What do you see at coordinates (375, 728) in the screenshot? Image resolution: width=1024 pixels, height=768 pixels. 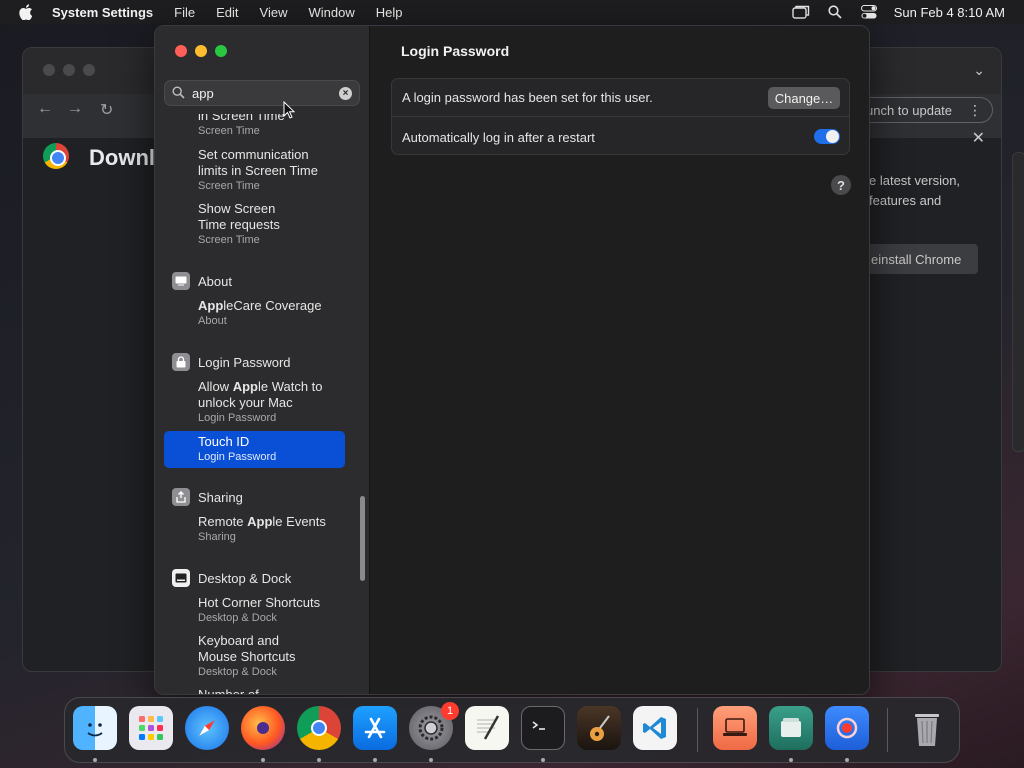 I see `app-store-icon` at bounding box center [375, 728].